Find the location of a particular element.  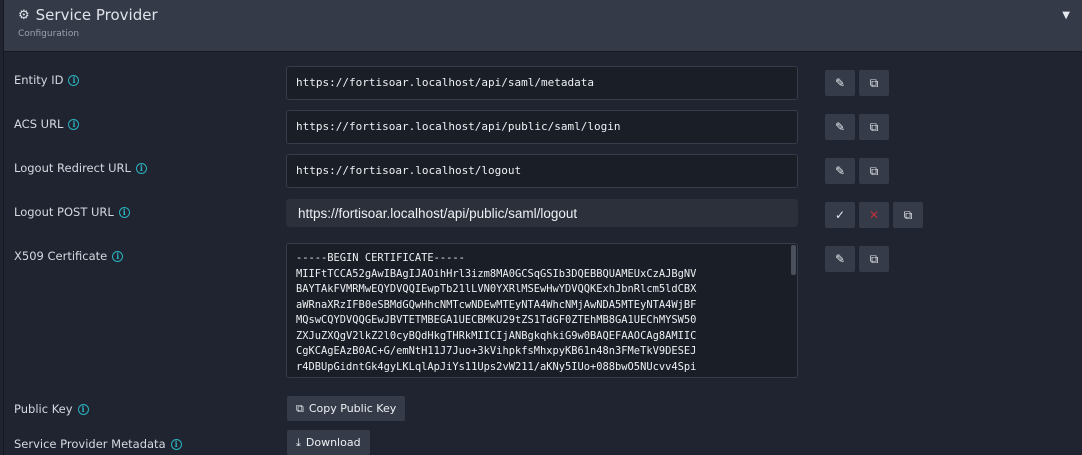

download-button: ⤓ Download is located at coordinates (328, 442).